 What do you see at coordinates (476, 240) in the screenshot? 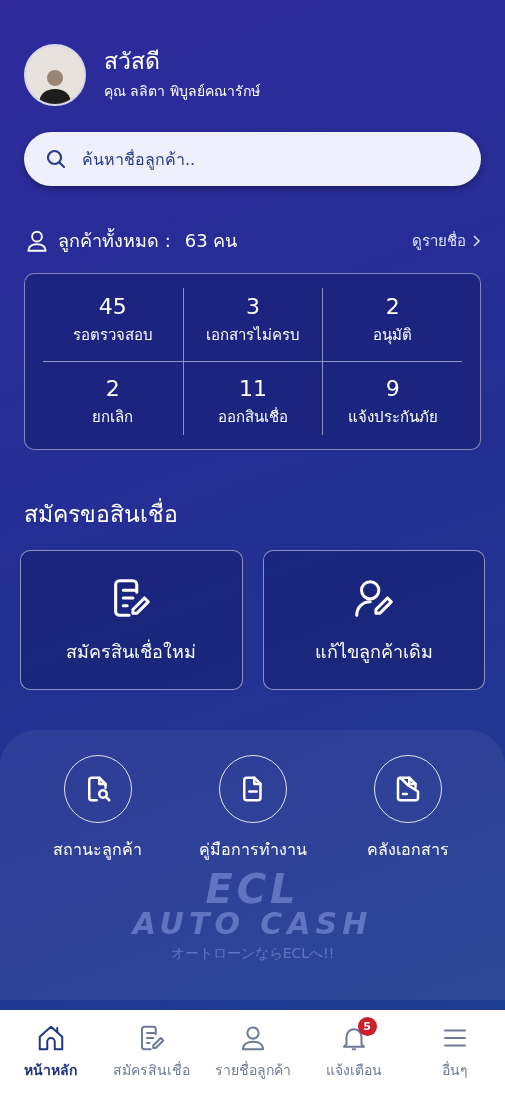
I see `chevron-right-icon` at bounding box center [476, 240].